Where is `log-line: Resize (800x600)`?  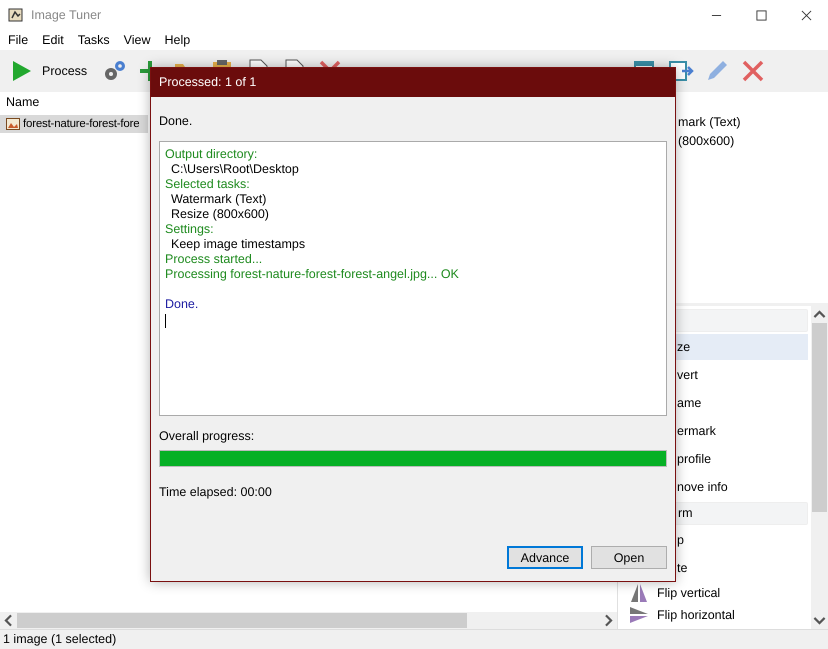 log-line: Resize (800x600) is located at coordinates (220, 214).